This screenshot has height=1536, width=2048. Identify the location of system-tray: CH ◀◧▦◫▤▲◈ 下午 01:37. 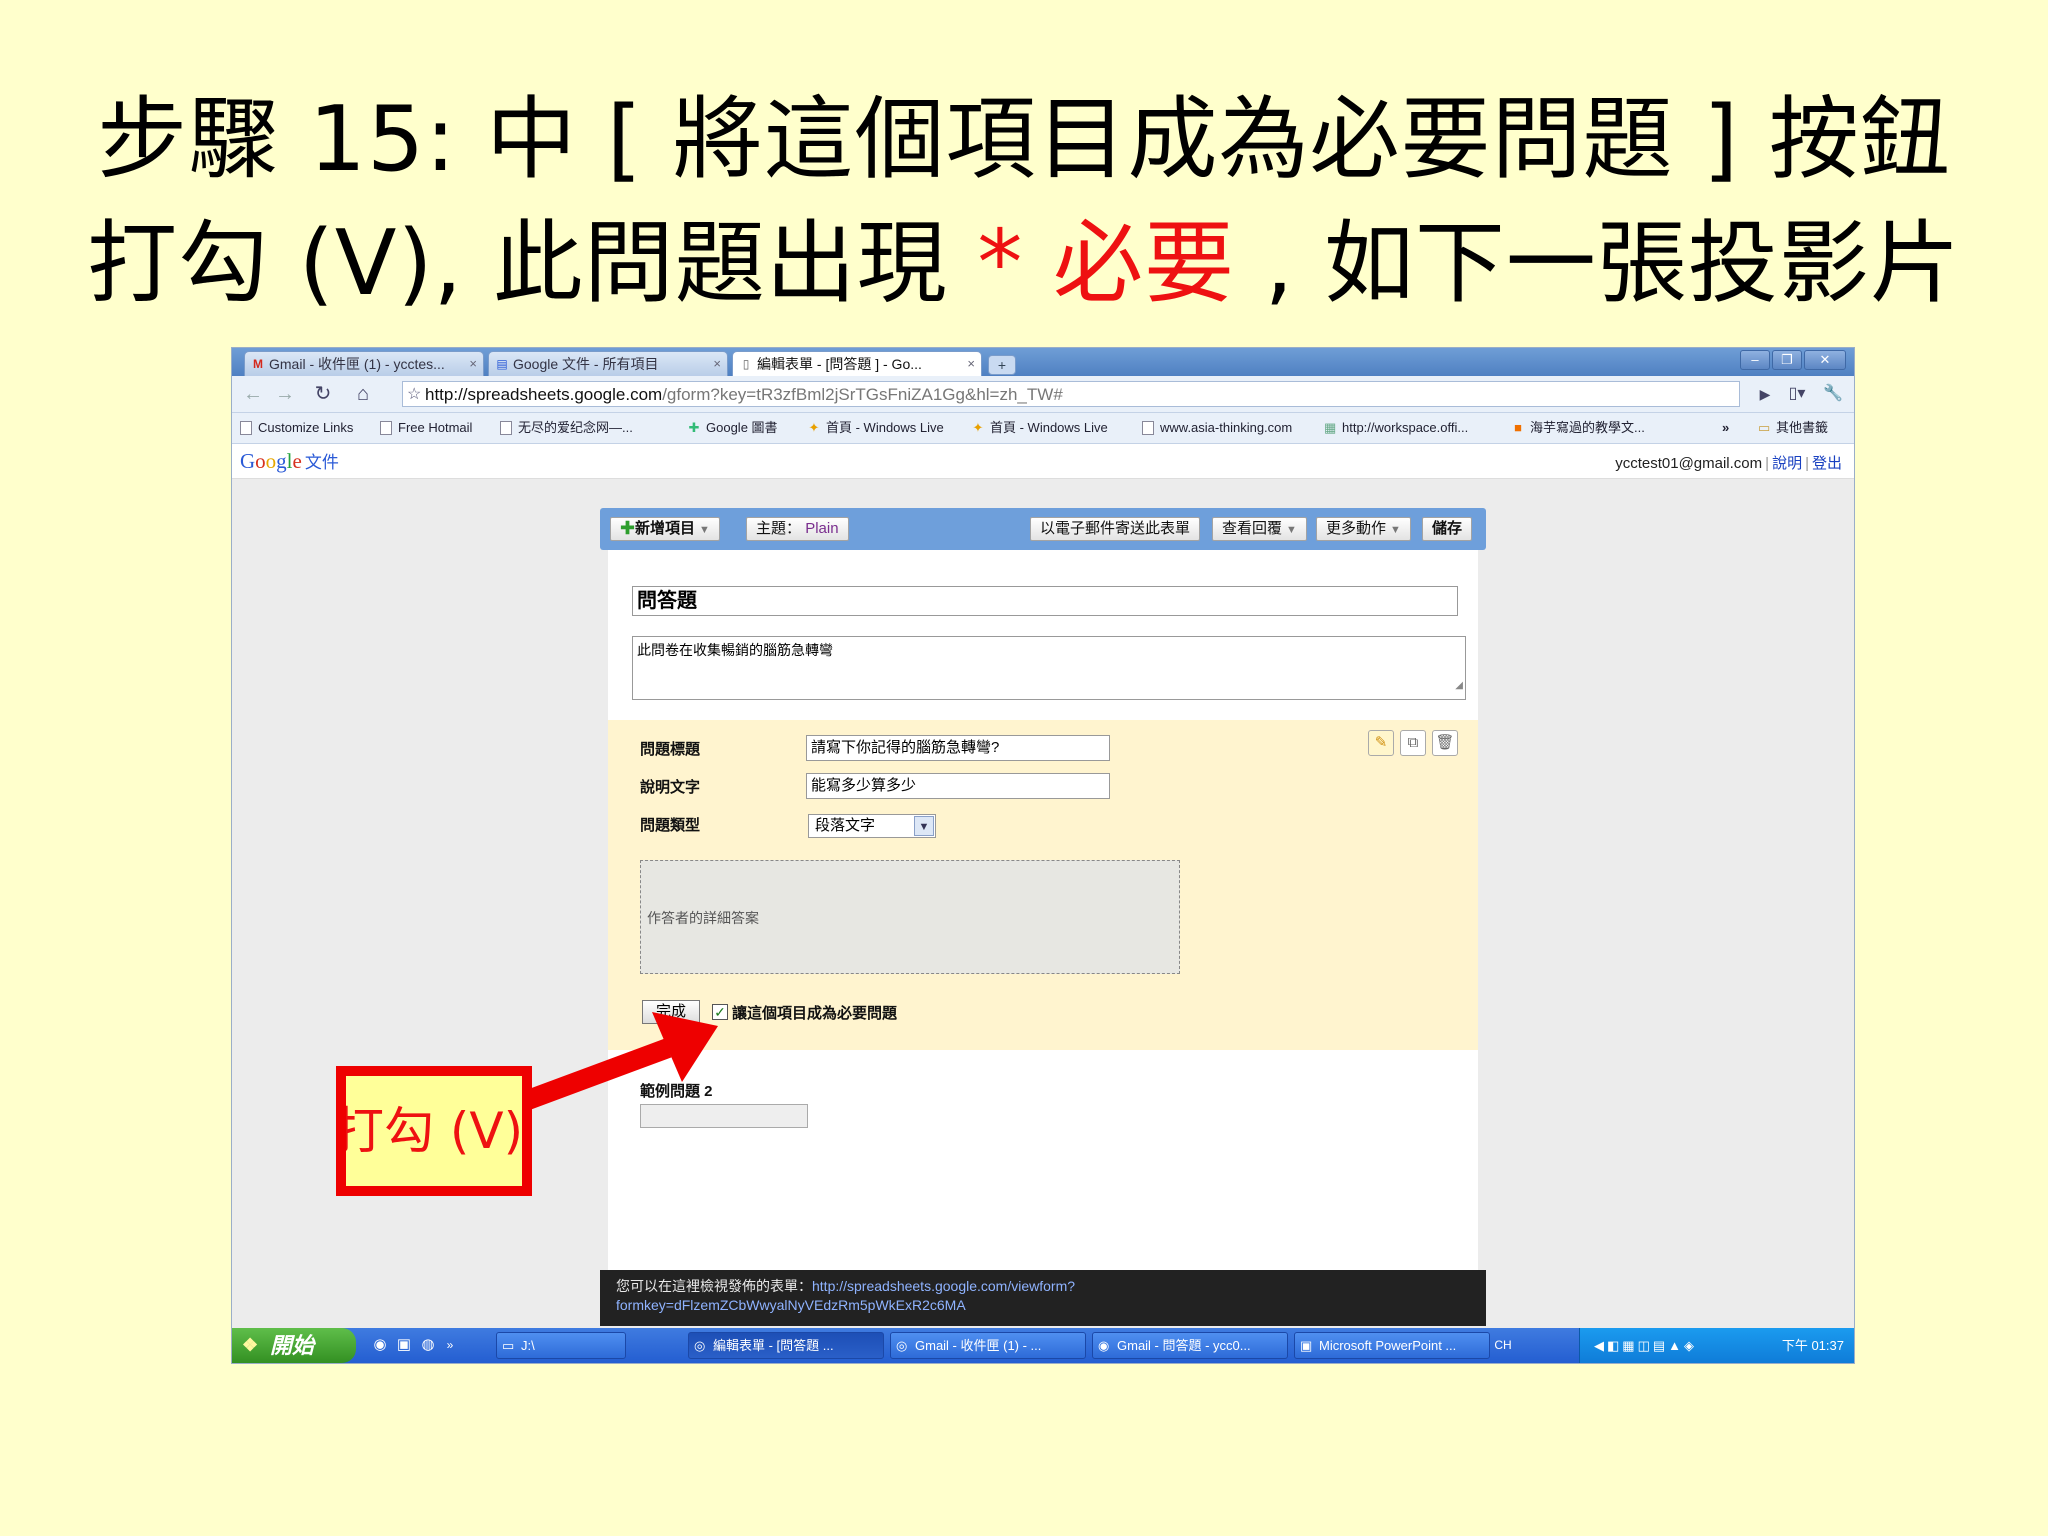
(1674, 1345).